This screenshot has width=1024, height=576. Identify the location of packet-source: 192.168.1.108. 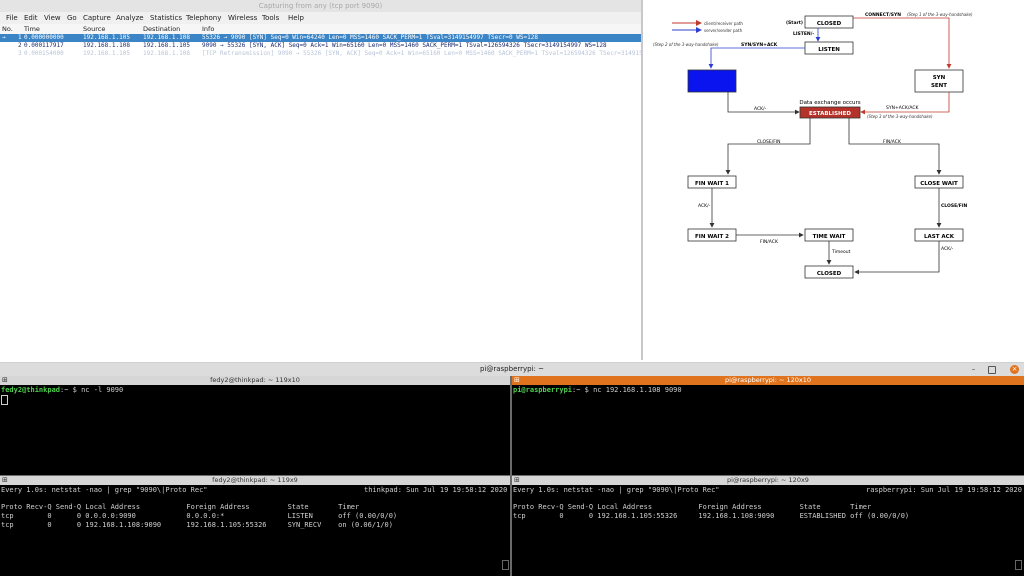
(106, 45).